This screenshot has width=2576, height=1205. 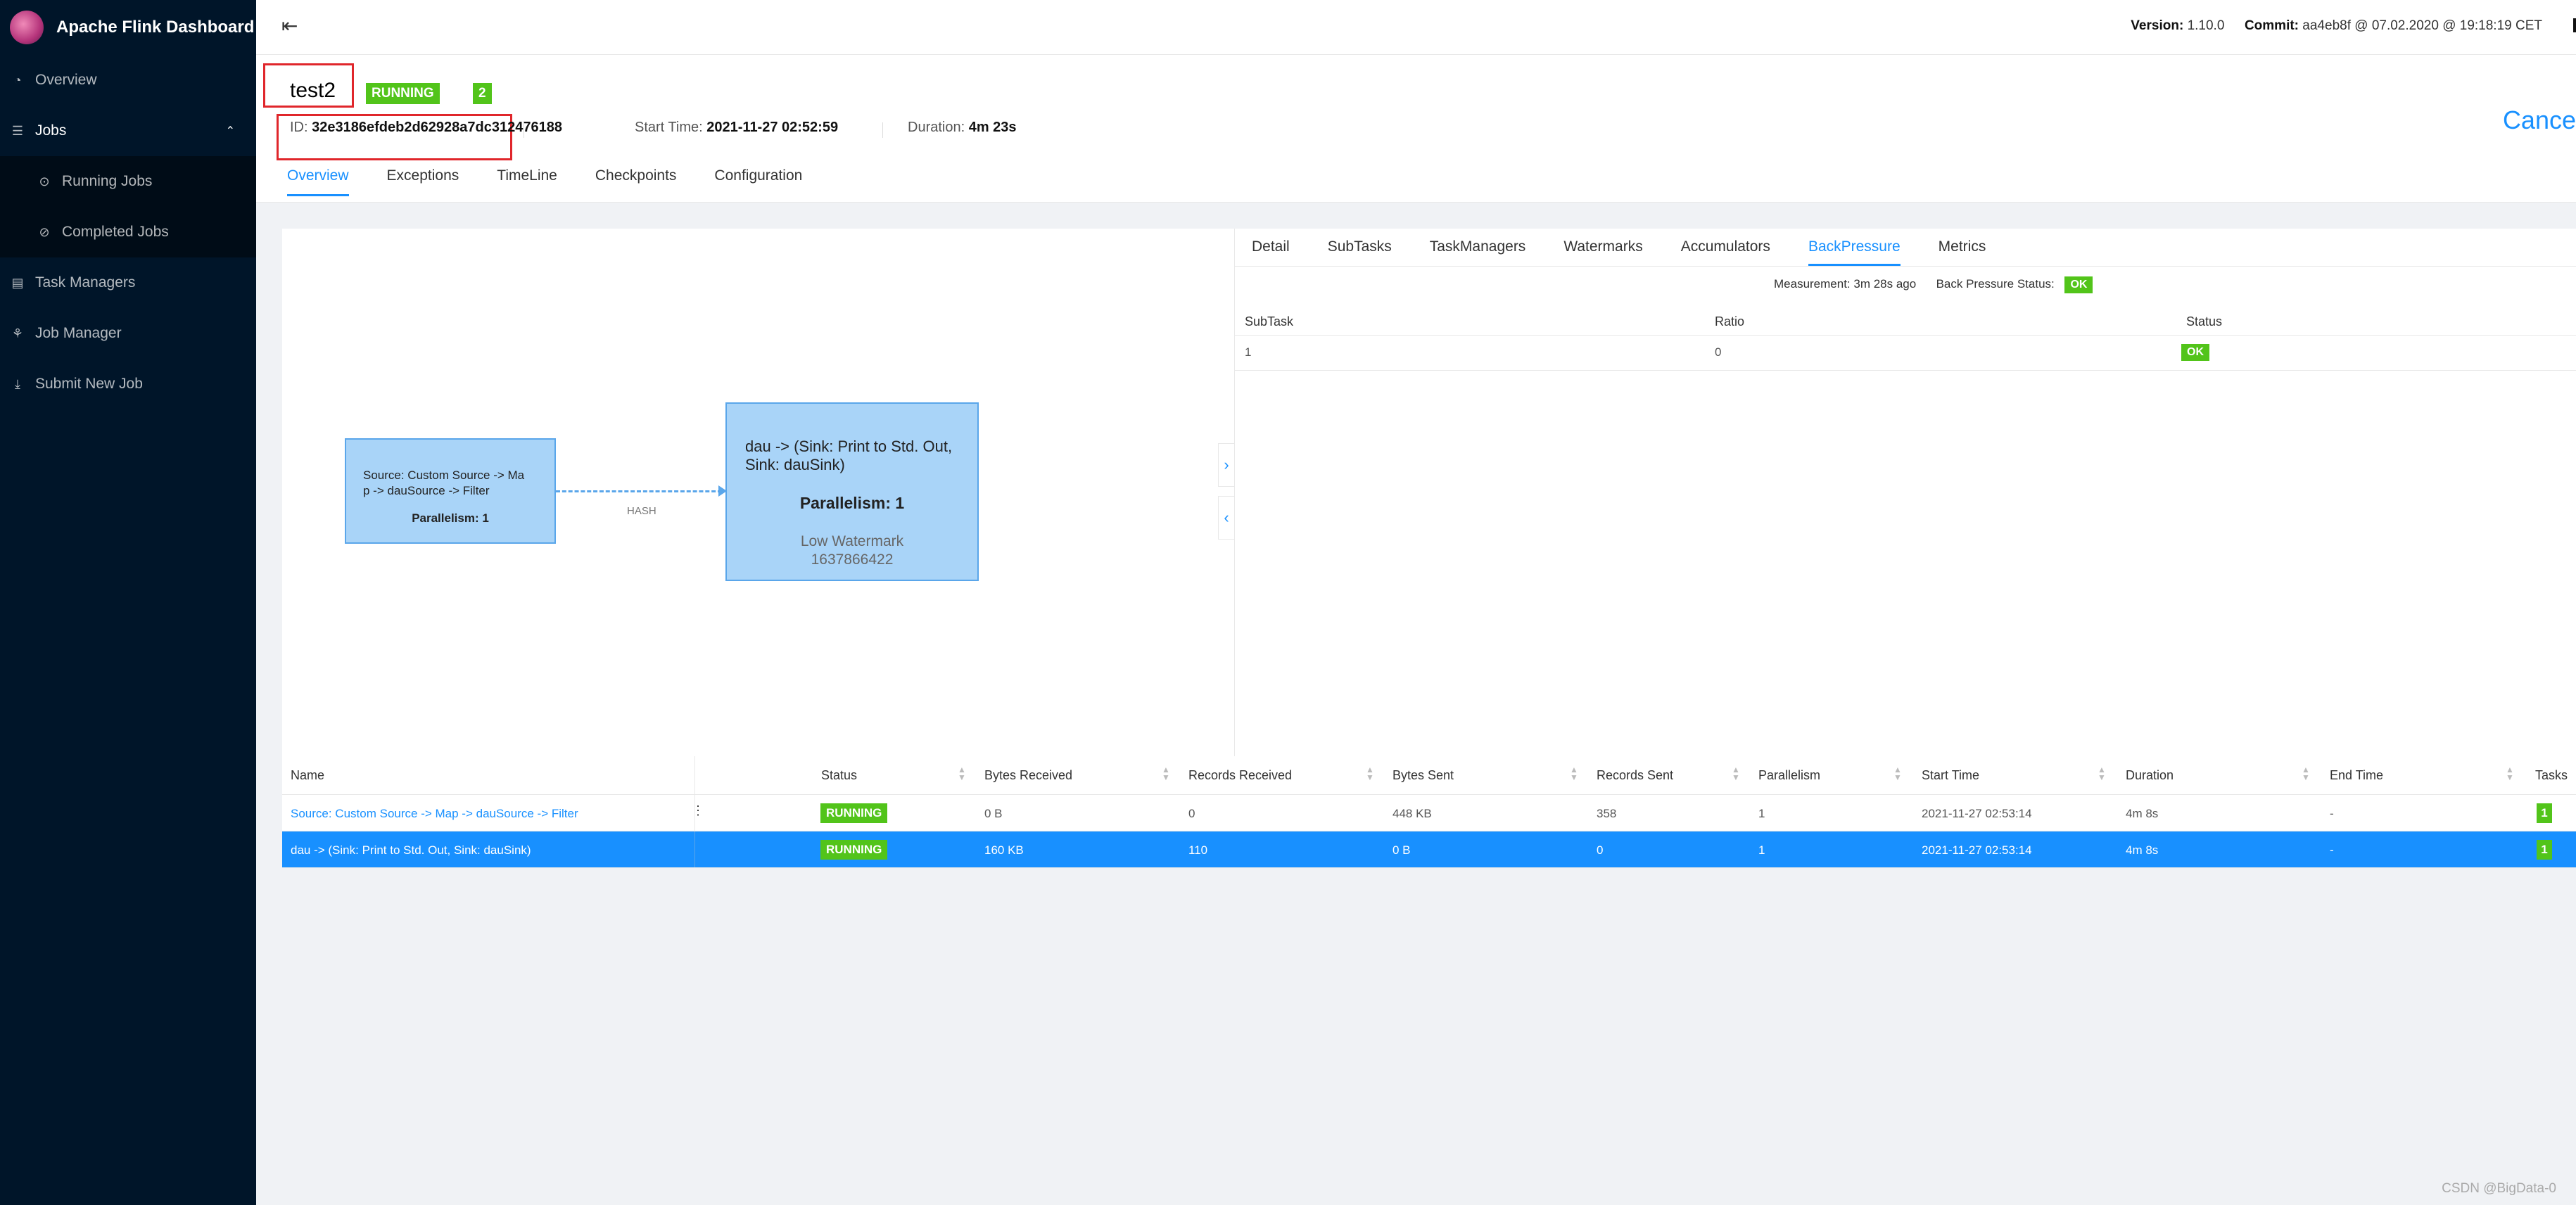 I want to click on column-header: Bytes Sent, so click(x=1423, y=775).